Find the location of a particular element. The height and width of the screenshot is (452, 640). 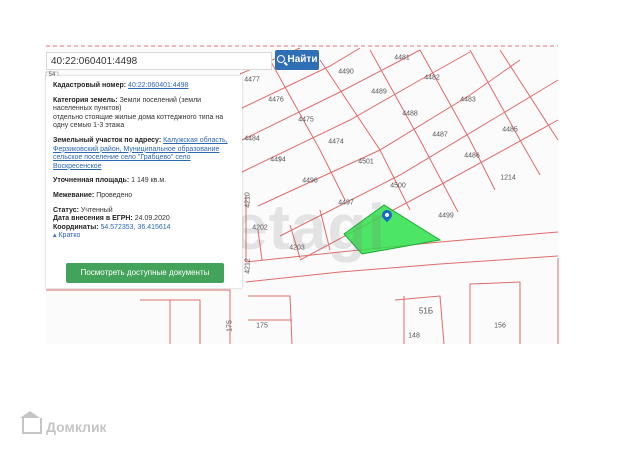

plot-label: 4496 is located at coordinates (310, 181).